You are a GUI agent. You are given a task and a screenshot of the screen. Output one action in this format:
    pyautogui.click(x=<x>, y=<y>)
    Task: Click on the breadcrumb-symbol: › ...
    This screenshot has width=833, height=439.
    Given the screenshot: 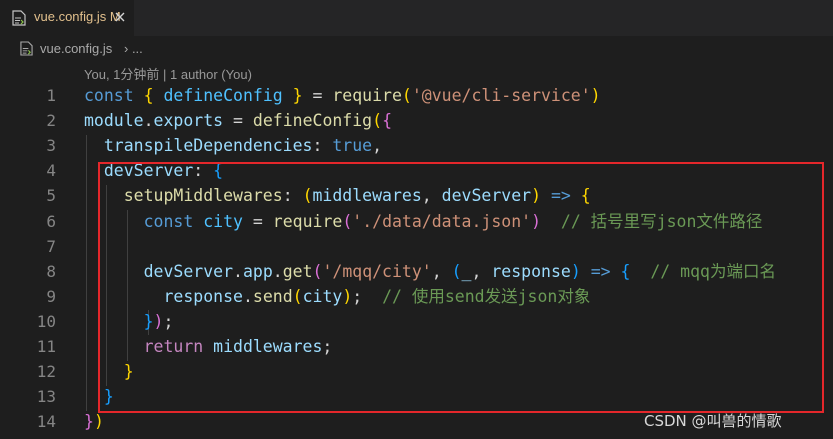 What is the action you would take?
    pyautogui.click(x=133, y=48)
    